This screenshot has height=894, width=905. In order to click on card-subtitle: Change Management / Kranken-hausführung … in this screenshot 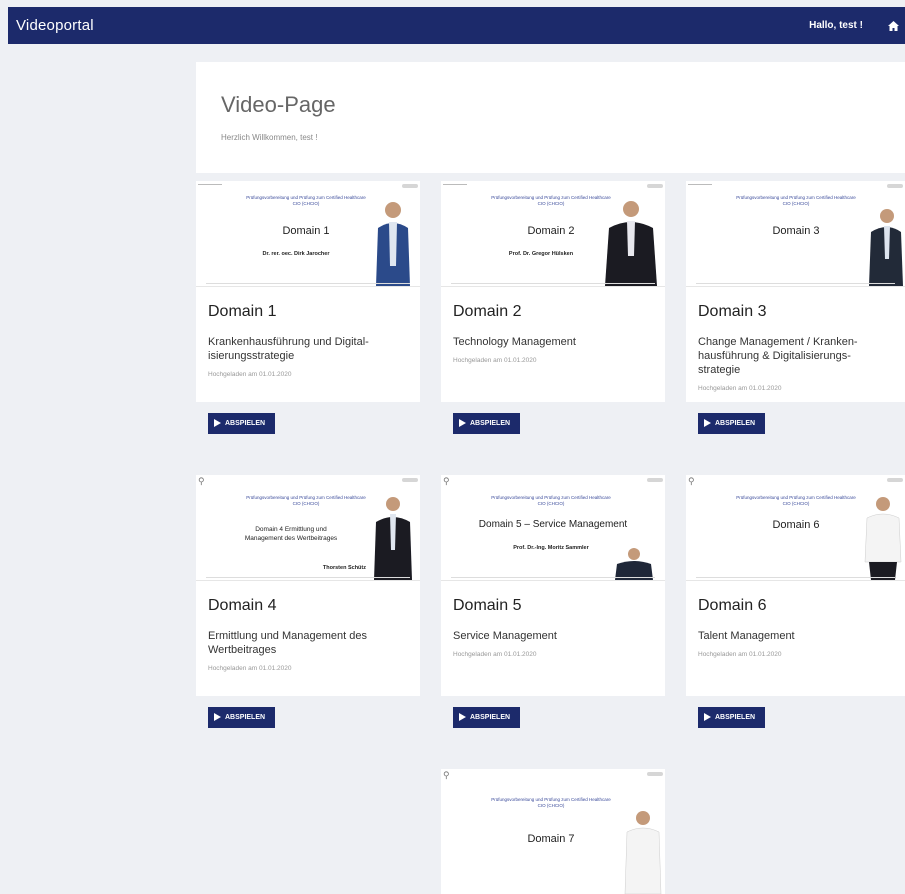, I will do `click(778, 356)`.